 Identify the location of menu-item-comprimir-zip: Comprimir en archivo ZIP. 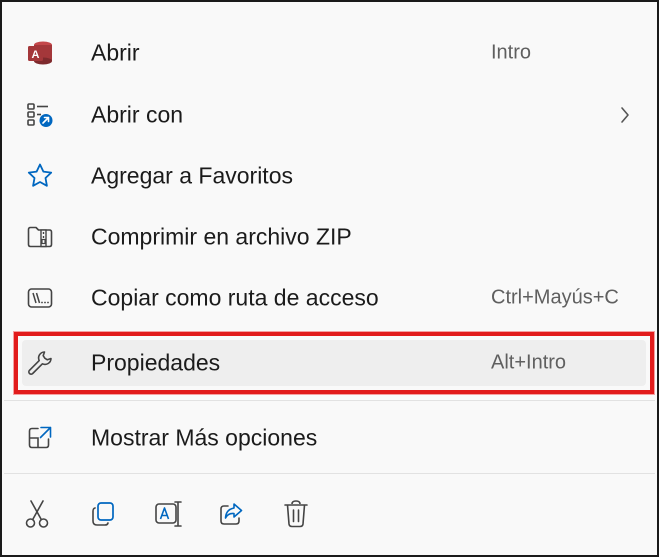
(329, 237).